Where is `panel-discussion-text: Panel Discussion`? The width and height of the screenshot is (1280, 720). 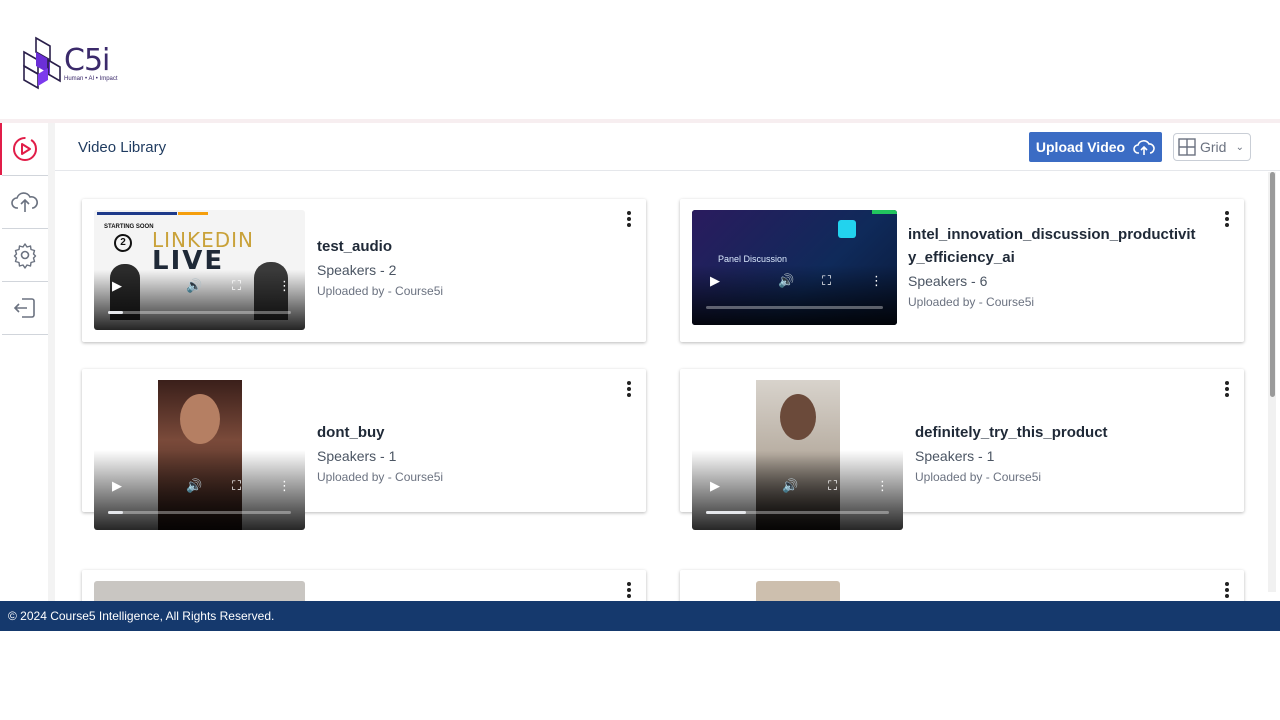 panel-discussion-text: Panel Discussion is located at coordinates (753, 259).